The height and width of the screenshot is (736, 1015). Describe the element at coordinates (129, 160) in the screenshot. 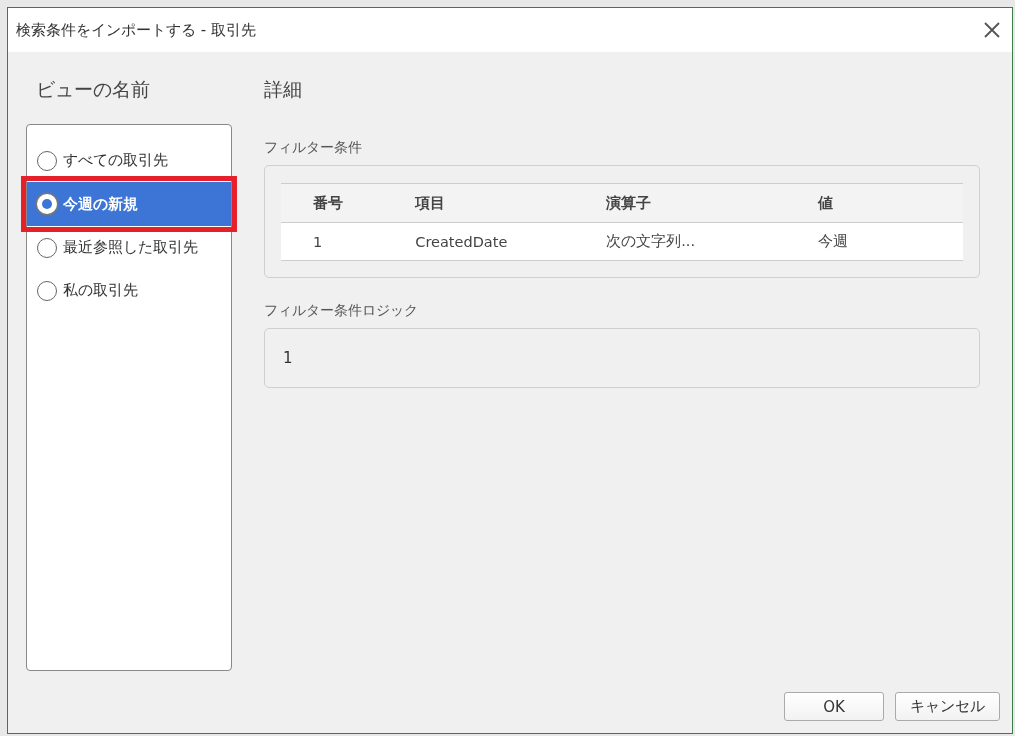

I see `view-option: すべての取引先` at that location.